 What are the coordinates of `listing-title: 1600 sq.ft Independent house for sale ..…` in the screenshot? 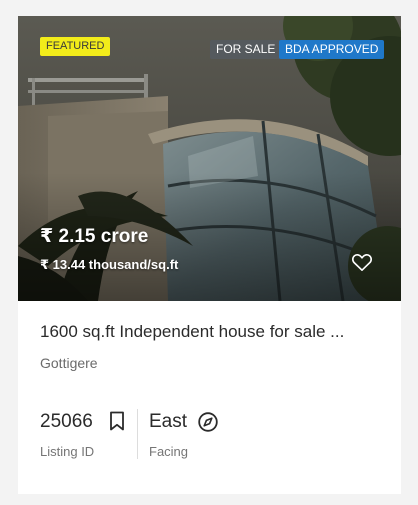 It's located at (212, 332).